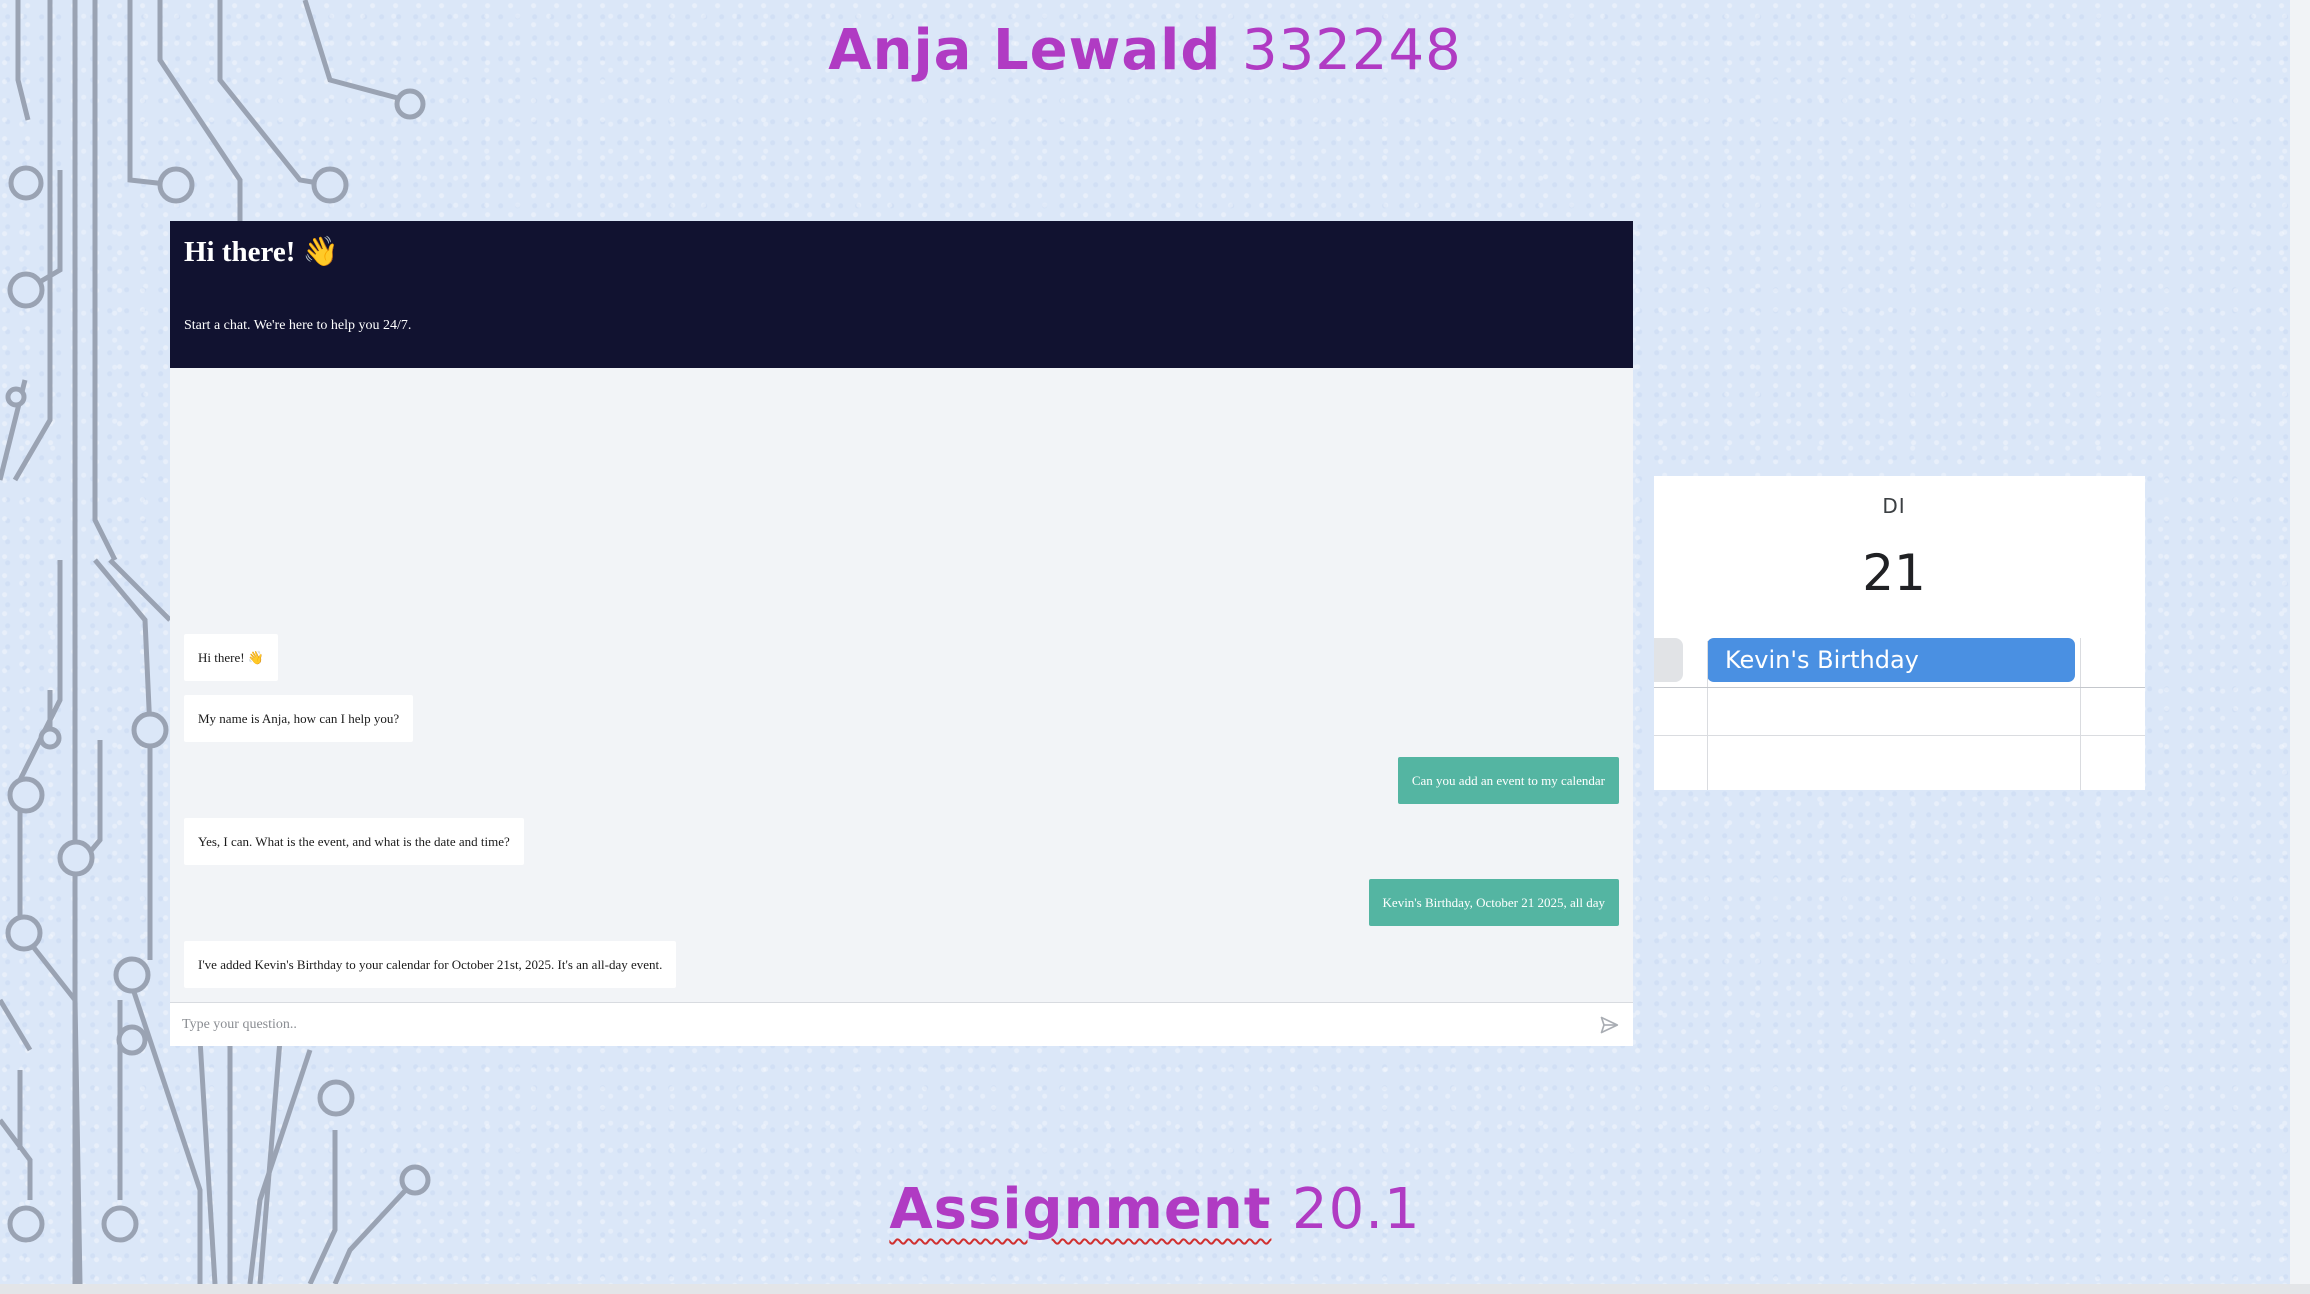 The width and height of the screenshot is (2310, 1294). What do you see at coordinates (1351, 50) in the screenshot?
I see `title-number: 332248` at bounding box center [1351, 50].